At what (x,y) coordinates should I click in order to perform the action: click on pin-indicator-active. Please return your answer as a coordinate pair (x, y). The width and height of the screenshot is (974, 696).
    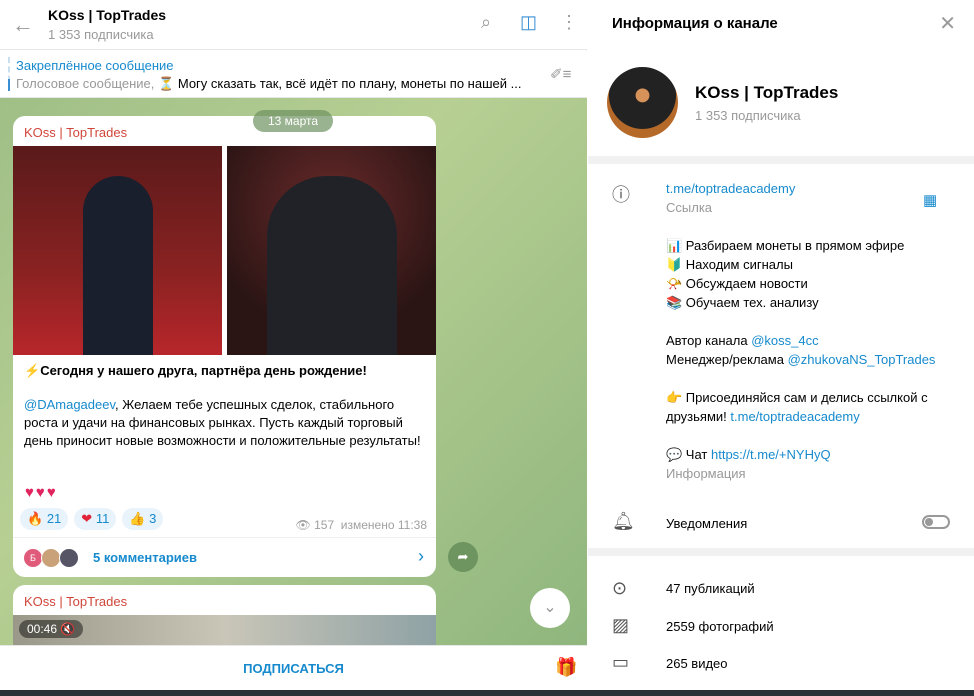
    Looking at the image, I should click on (9, 85).